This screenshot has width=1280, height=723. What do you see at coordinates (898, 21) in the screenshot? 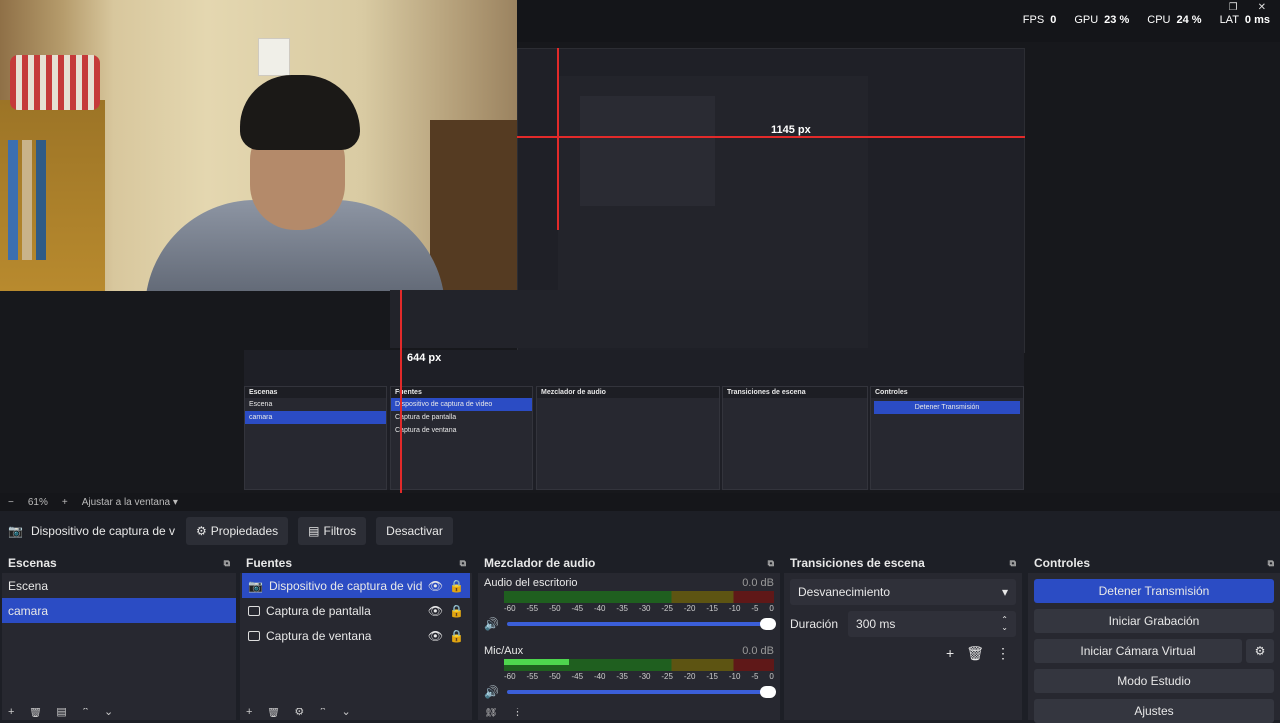
I see `stats-bar: ❐ ✕ FPS 0 GPU 23 % CPU 24 % LAT 0 ms` at bounding box center [898, 21].